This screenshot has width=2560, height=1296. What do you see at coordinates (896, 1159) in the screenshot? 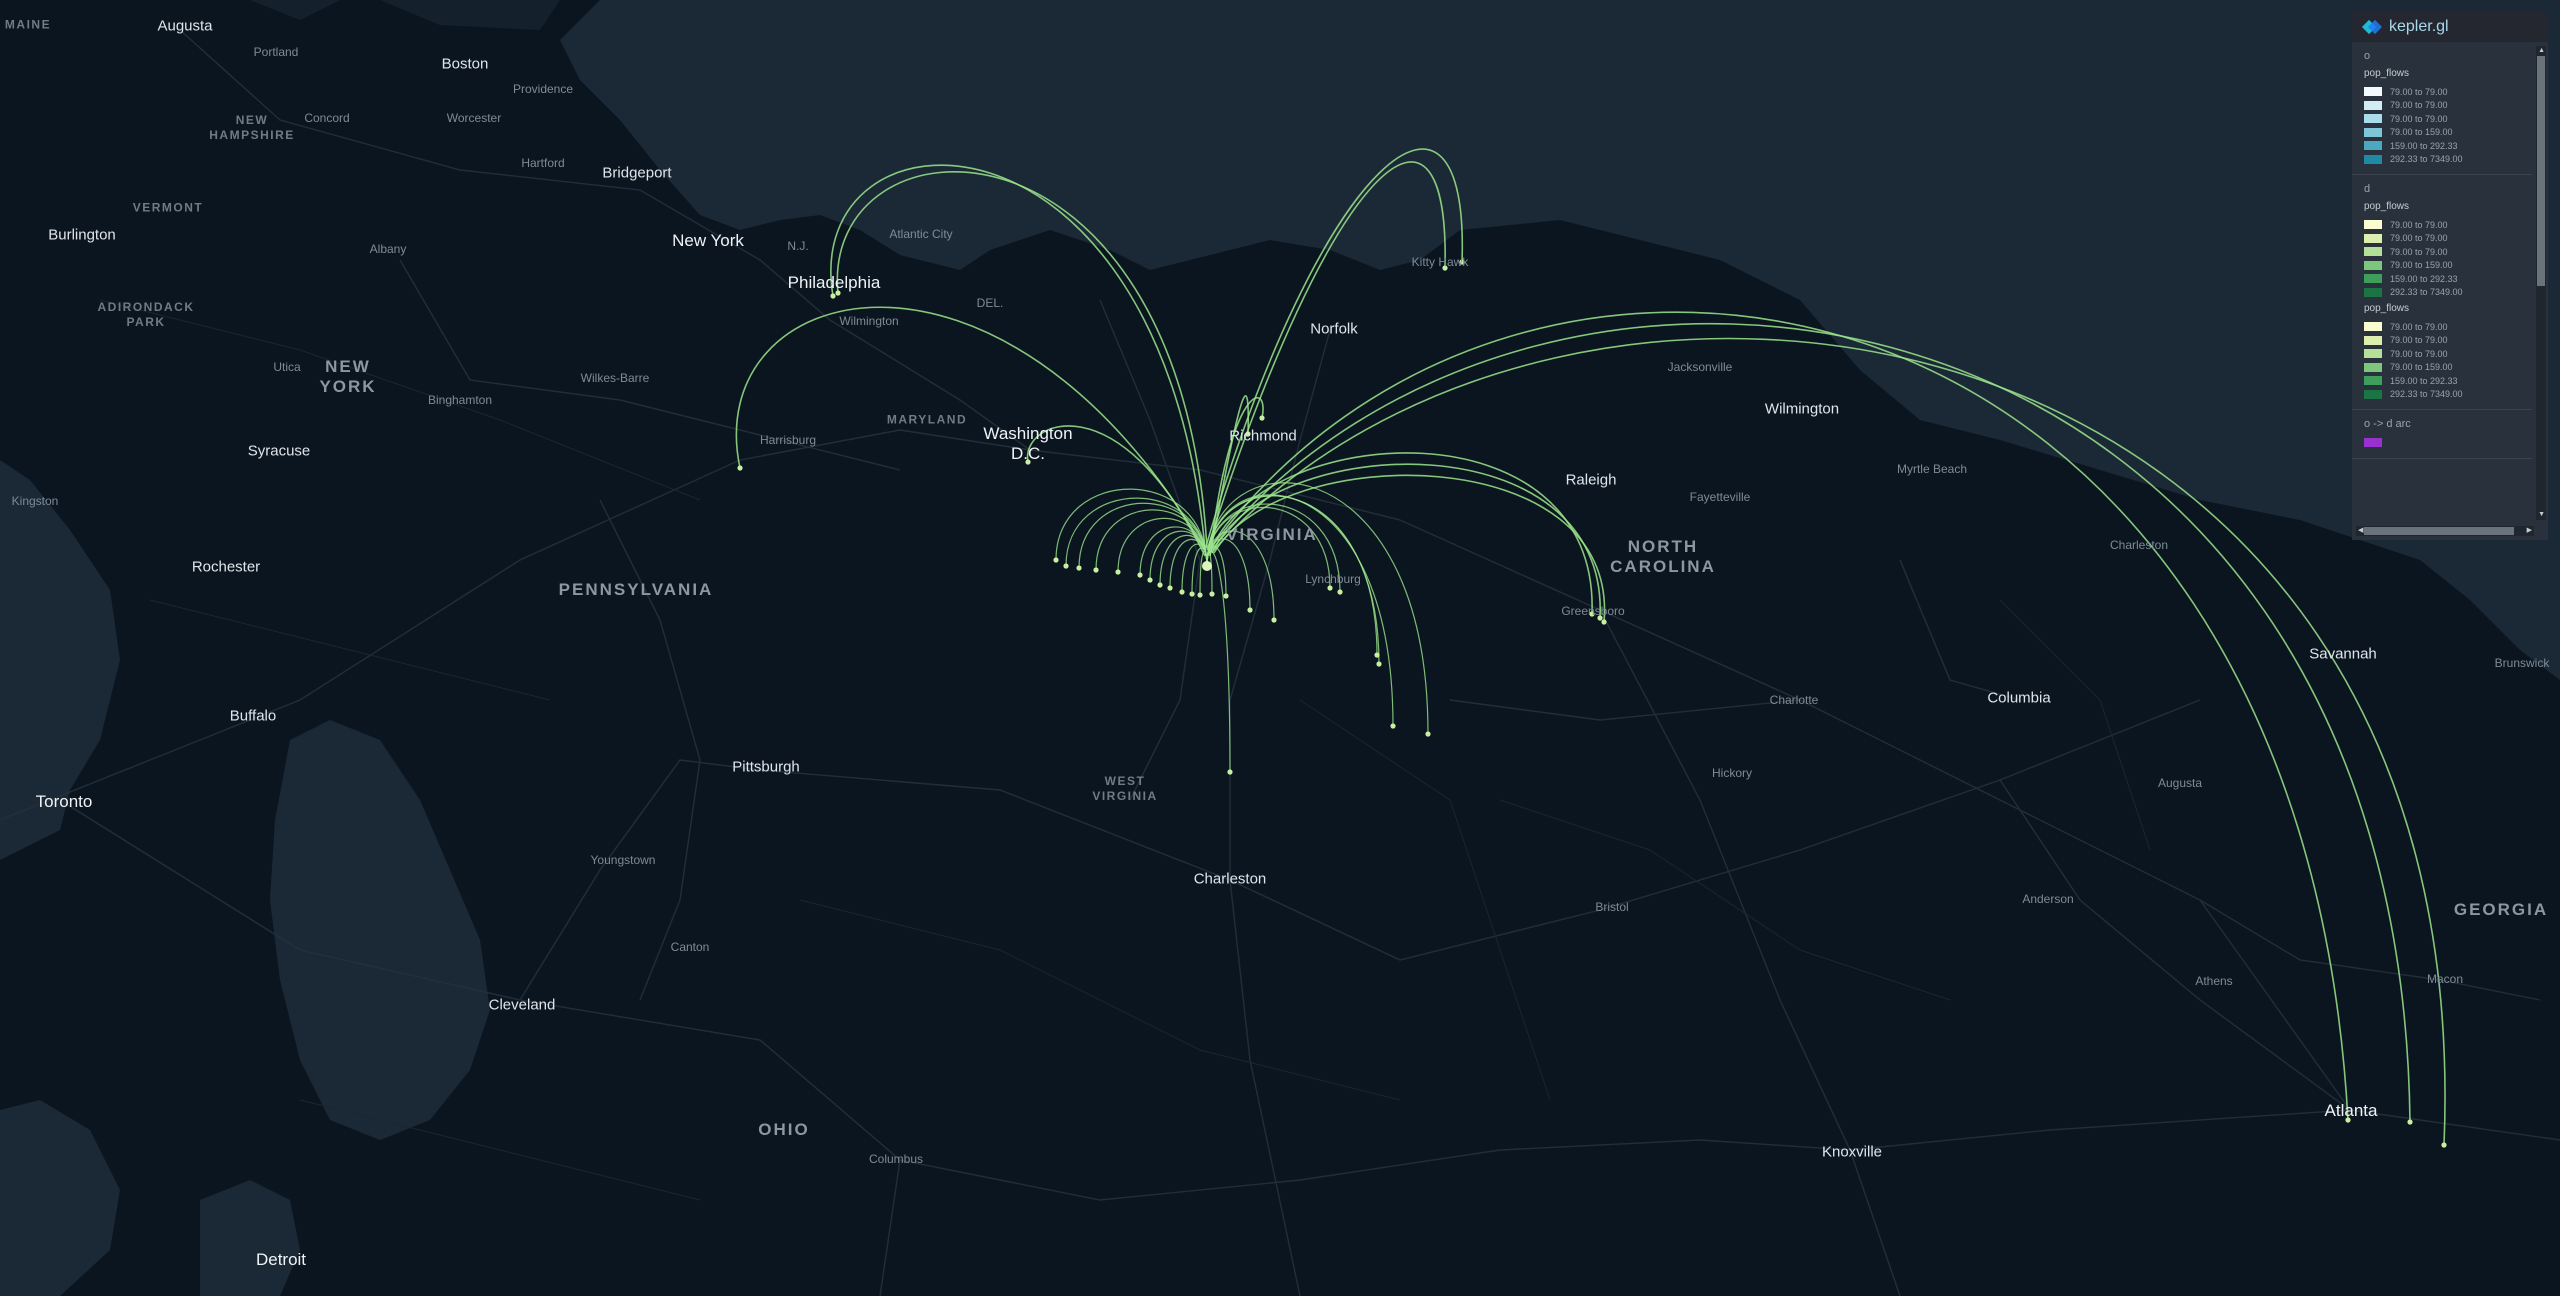
I see `city-label-columbus: Columbus` at bounding box center [896, 1159].